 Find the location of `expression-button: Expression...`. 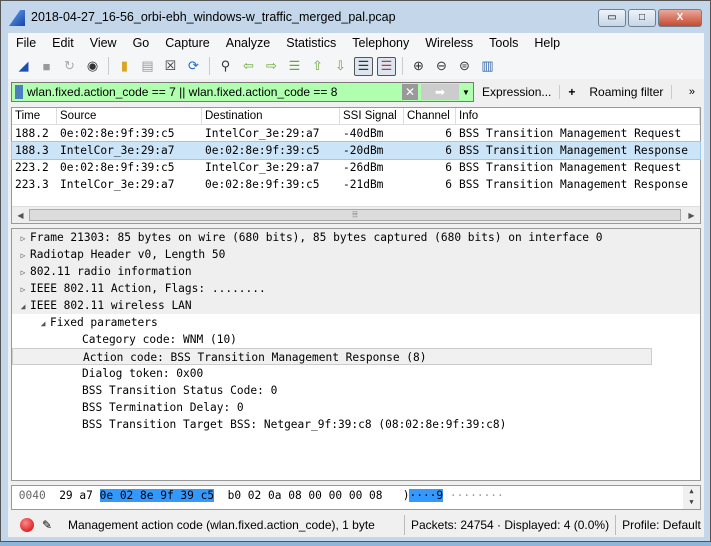

expression-button: Expression... is located at coordinates (517, 92).